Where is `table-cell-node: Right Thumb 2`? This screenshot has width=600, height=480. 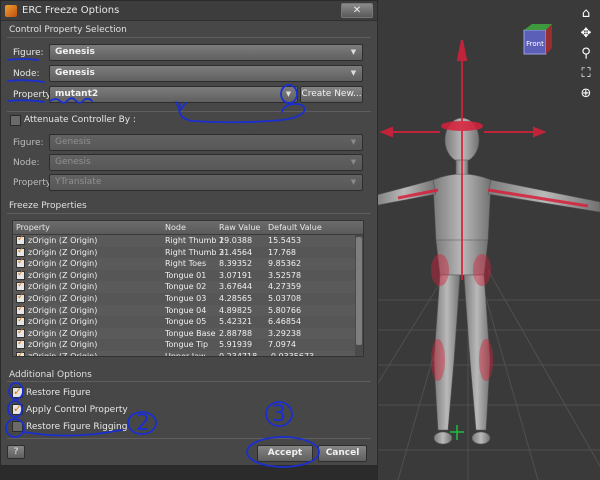
table-cell-node: Right Thumb 2 is located at coordinates (195, 240).